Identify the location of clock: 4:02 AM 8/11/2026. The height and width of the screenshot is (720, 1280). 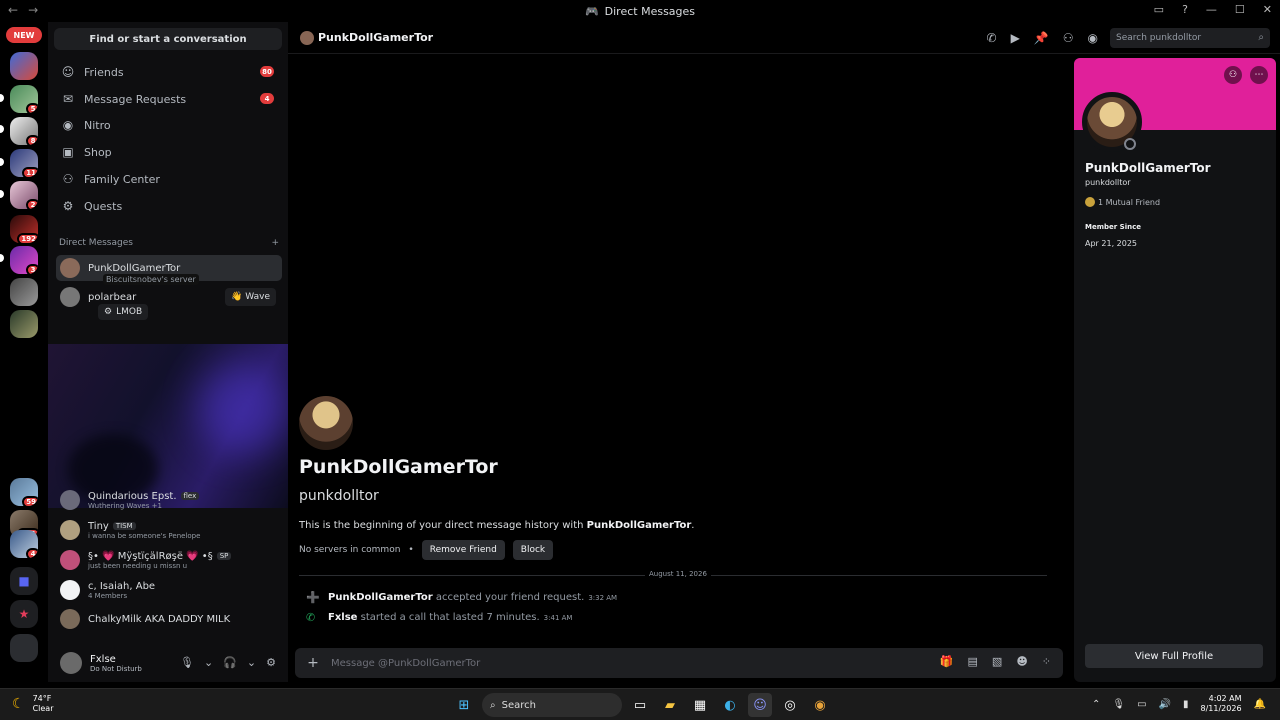
(1221, 704).